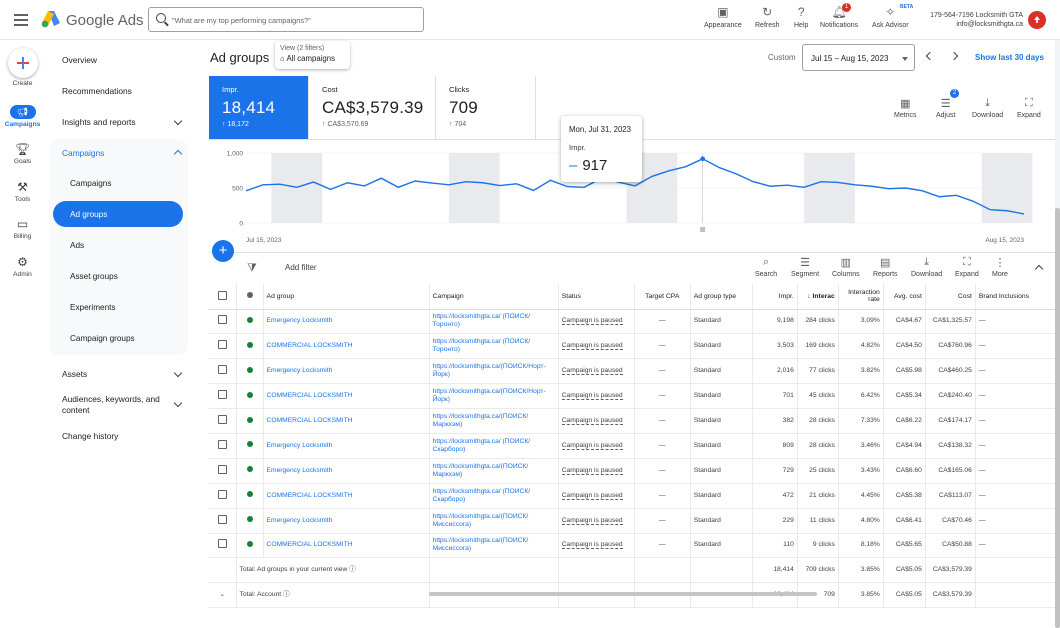 The image size is (1060, 628). Describe the element at coordinates (88, 214) in the screenshot. I see `sidebar-sub-ad-groups: Ad groups` at that location.